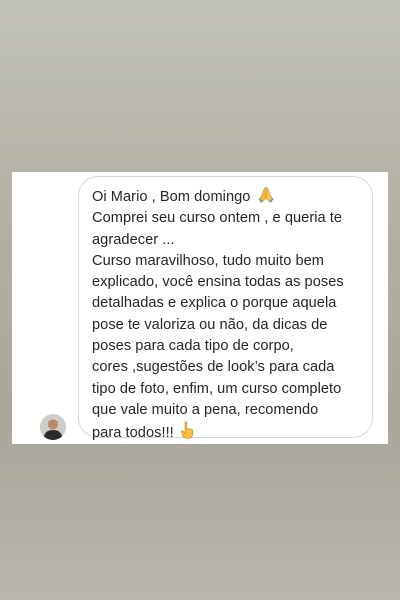 The width and height of the screenshot is (400, 600). What do you see at coordinates (266, 194) in the screenshot?
I see `folded-hands-icon` at bounding box center [266, 194].